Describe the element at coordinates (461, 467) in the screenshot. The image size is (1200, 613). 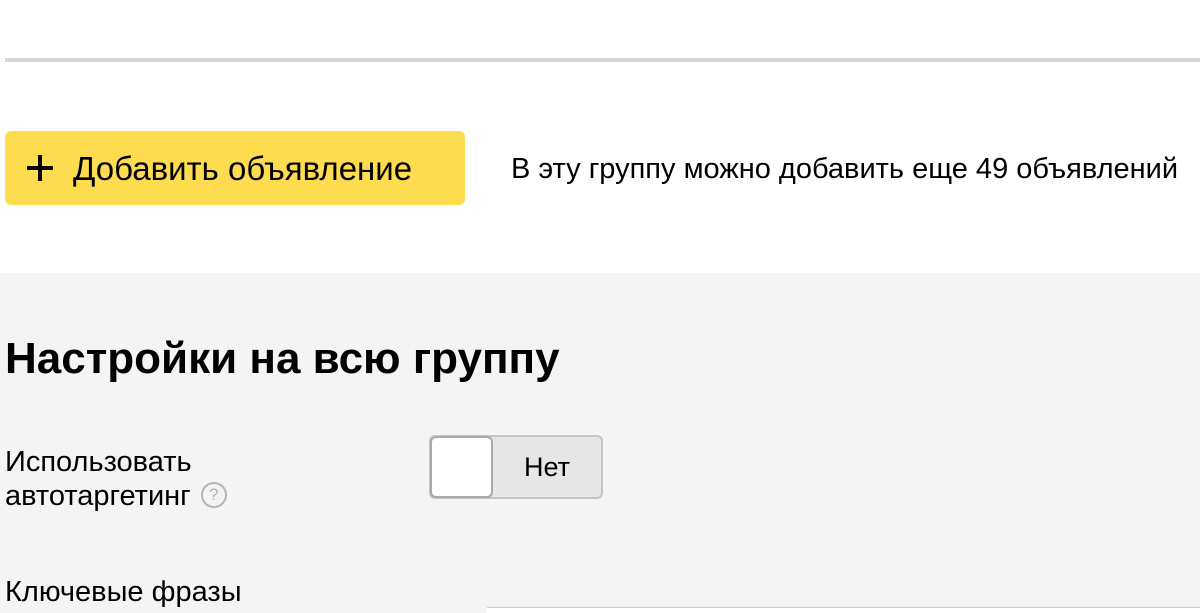
I see `toggle-knob` at that location.